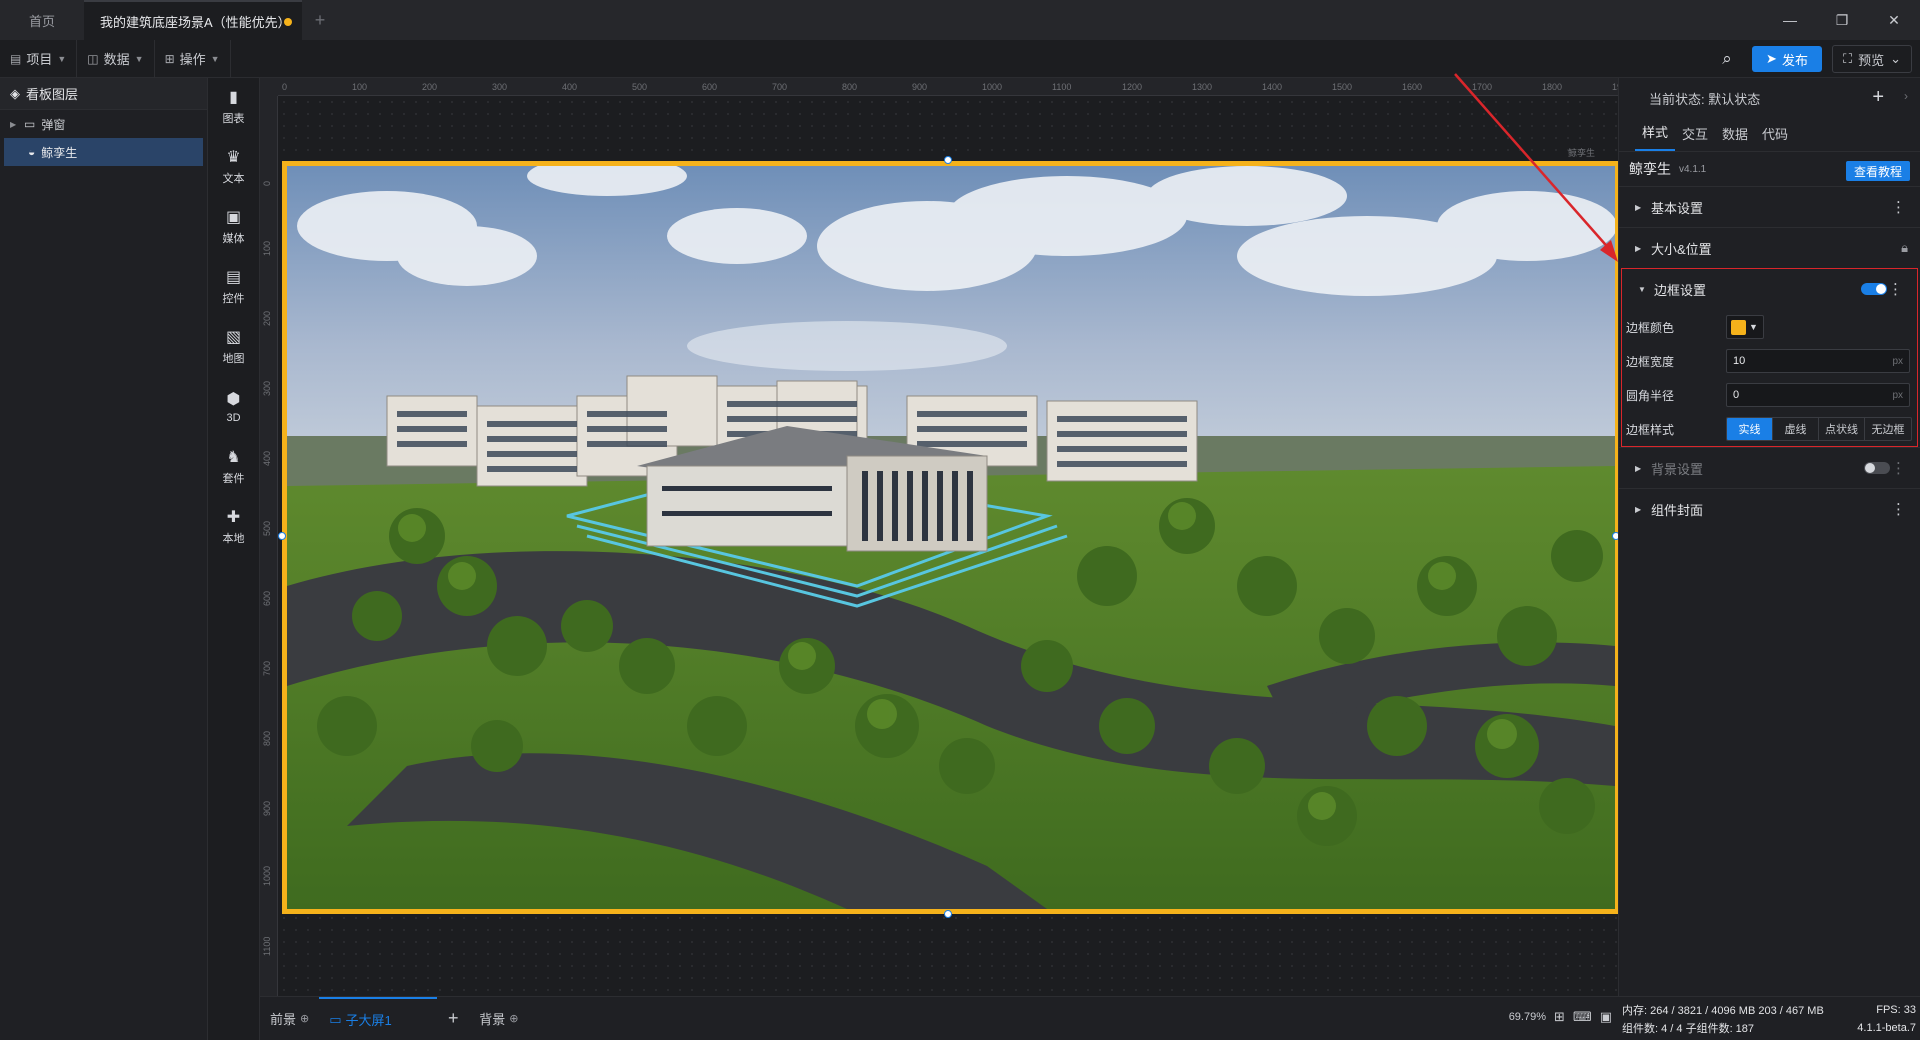 Image resolution: width=1920 pixels, height=1040 pixels. Describe the element at coordinates (1842, 429) in the screenshot. I see `style-dotted-option: 点状线` at that location.